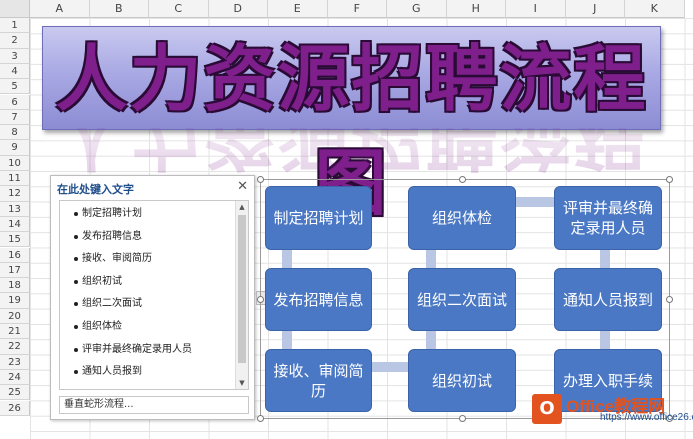 The height and width of the screenshot is (439, 693). I want to click on column-header: J, so click(595, 9).